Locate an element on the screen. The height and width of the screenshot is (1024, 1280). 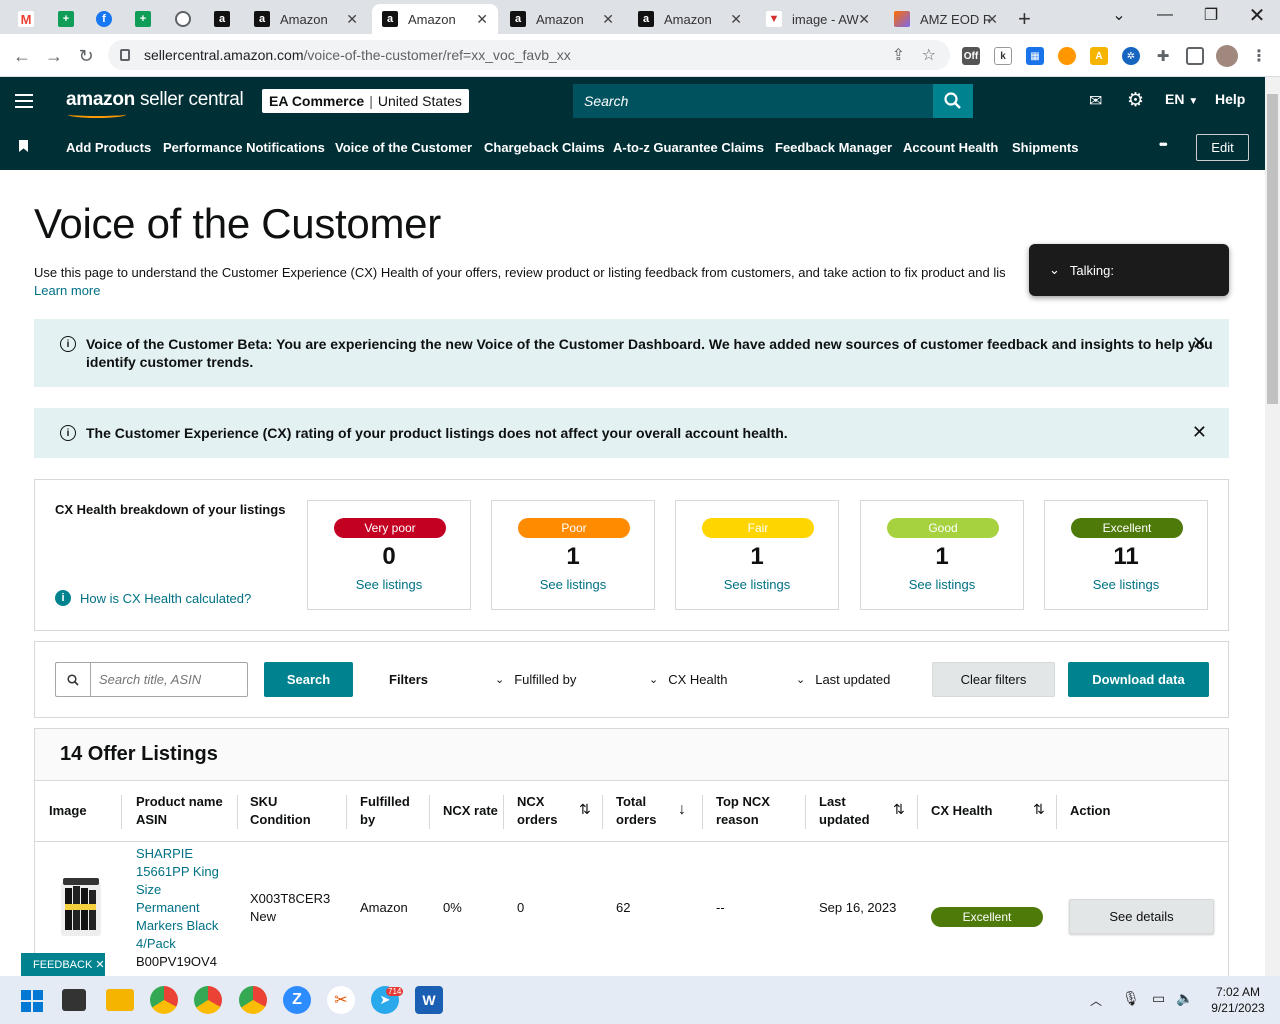
last-updated-dropdown: ⌄ Last updated is located at coordinates (843, 679).